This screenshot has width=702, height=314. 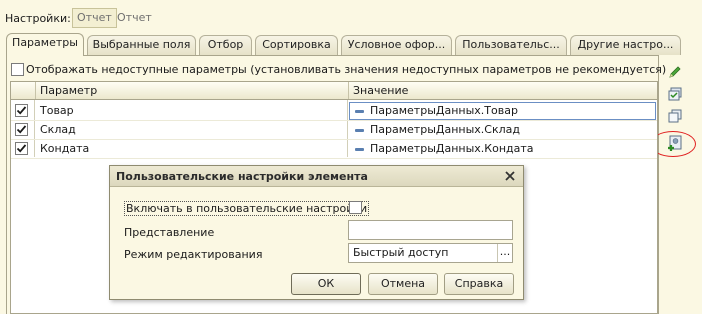 I want to click on include-in-user-settings-label: Включать в пользовательские настройки, so click(x=247, y=208).